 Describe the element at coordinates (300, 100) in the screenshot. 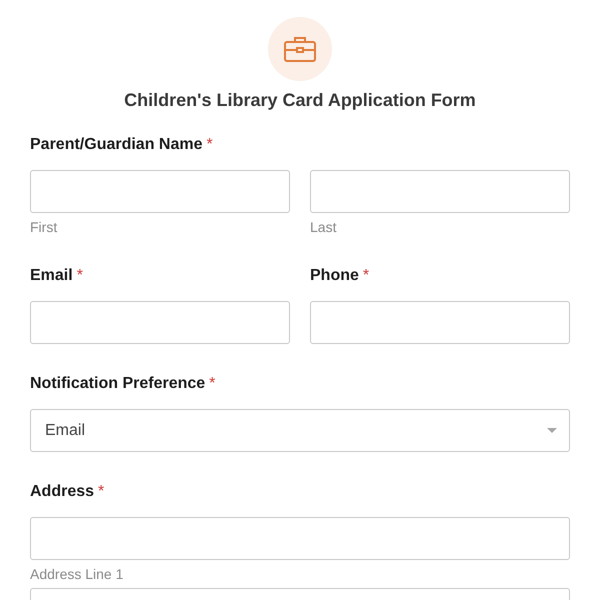

I see `form-title: Children's Library Card Application Form` at that location.